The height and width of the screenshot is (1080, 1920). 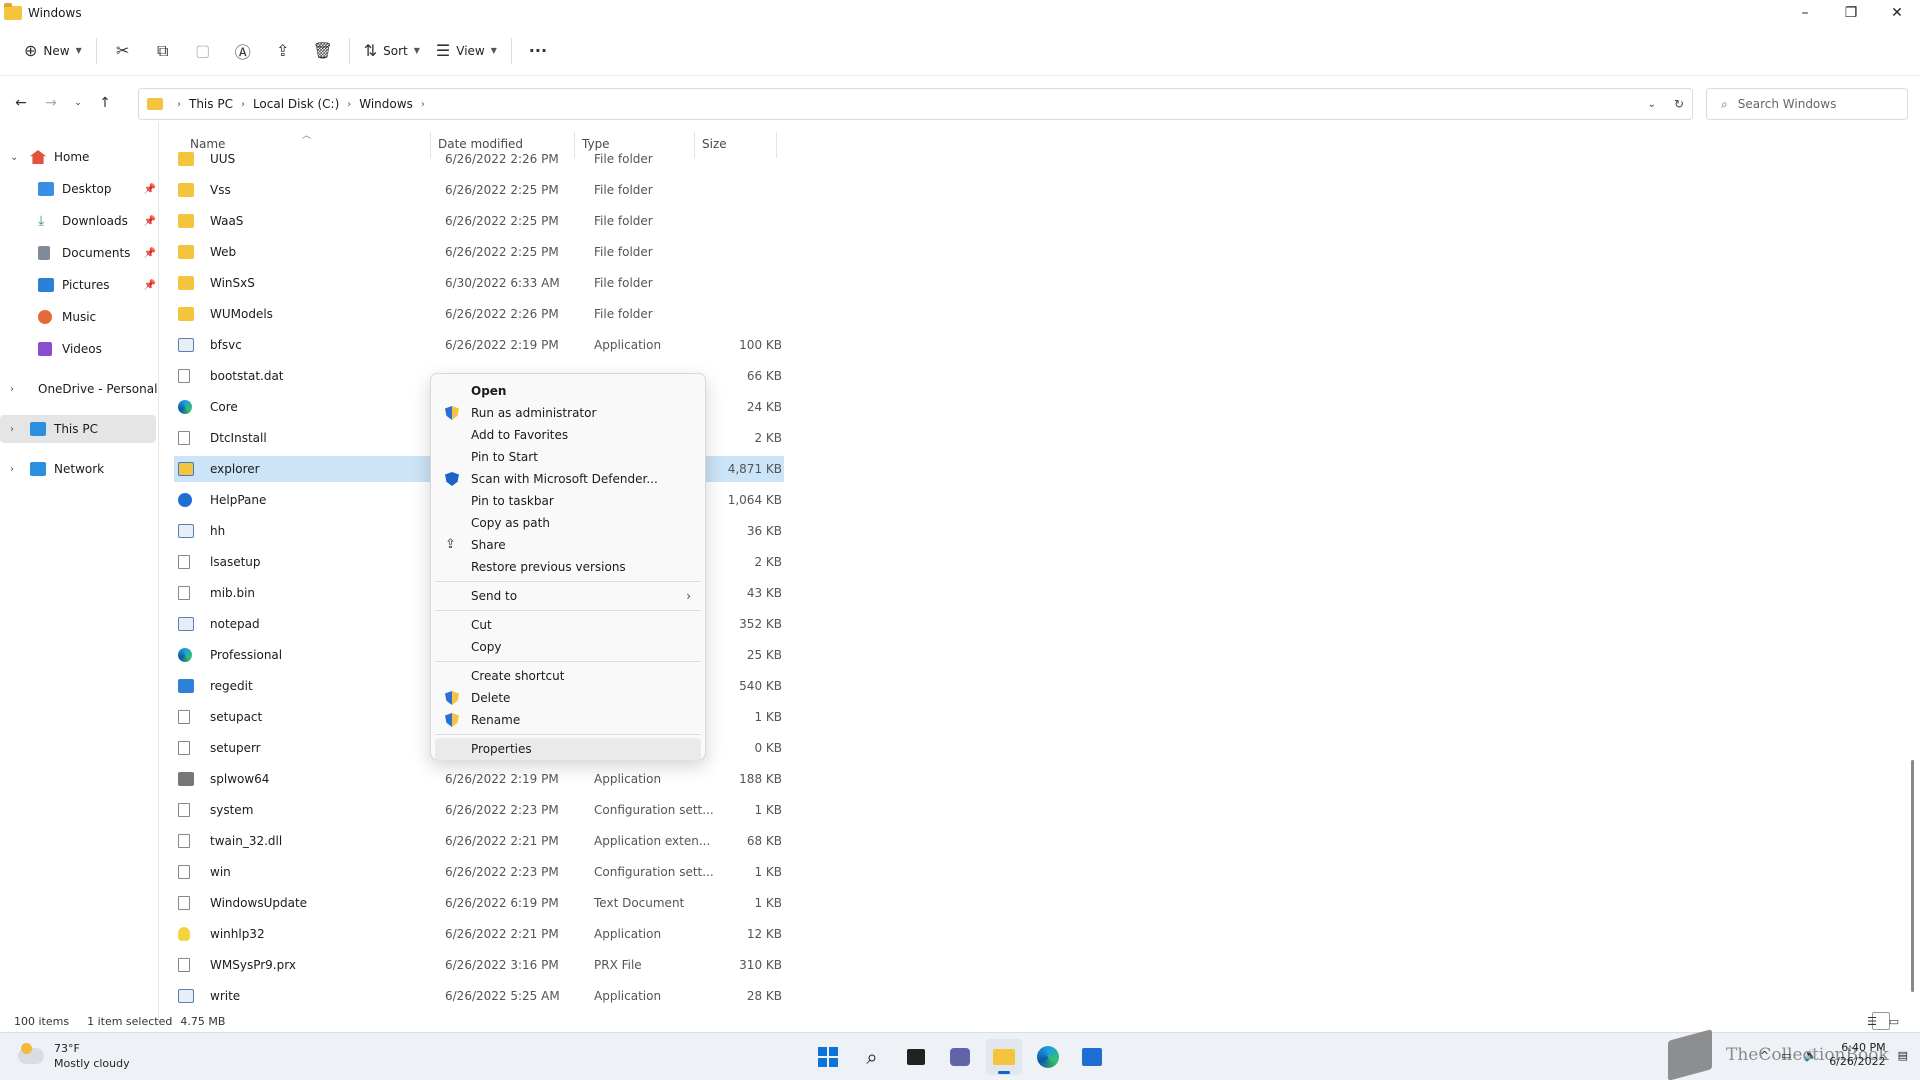 What do you see at coordinates (568, 413) in the screenshot?
I see `menu-item-run-as-administrator: Run as administrator` at bounding box center [568, 413].